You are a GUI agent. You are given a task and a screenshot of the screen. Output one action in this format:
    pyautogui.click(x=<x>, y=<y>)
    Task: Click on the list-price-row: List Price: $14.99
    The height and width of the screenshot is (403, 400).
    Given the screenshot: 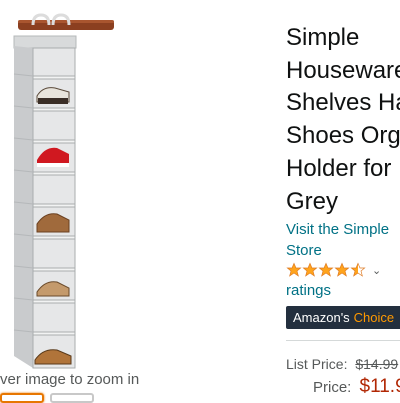 What is the action you would take?
    pyautogui.click(x=342, y=364)
    